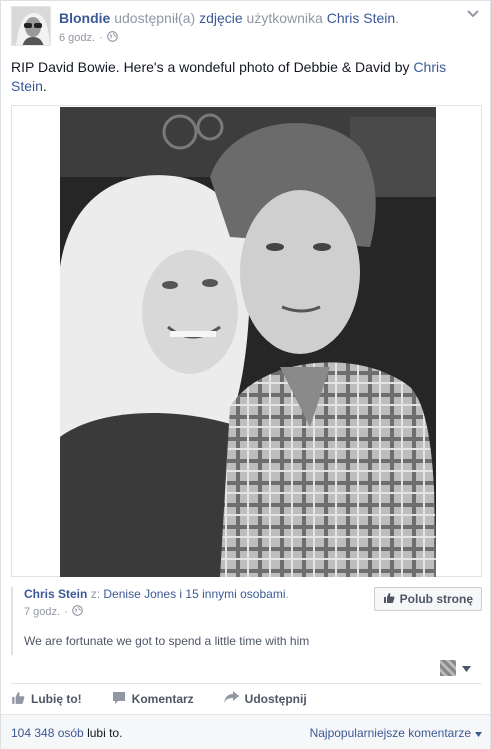  Describe the element at coordinates (42, 612) in the screenshot. I see `source-timestamp: 7 godz.` at that location.